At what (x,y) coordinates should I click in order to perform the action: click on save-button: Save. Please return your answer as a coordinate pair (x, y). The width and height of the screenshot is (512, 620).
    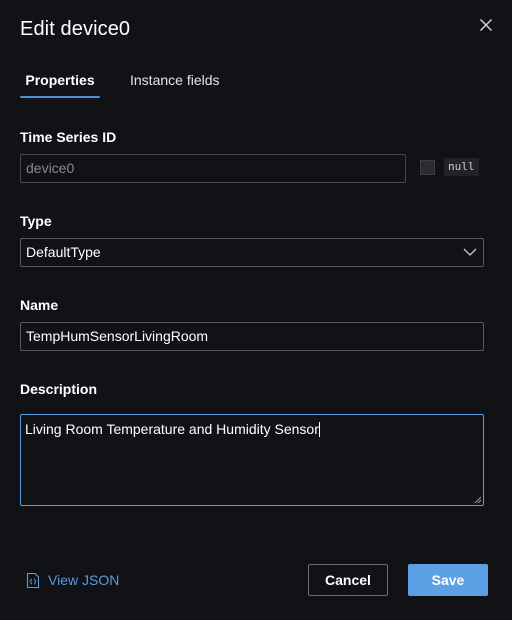
    Looking at the image, I should click on (448, 580).